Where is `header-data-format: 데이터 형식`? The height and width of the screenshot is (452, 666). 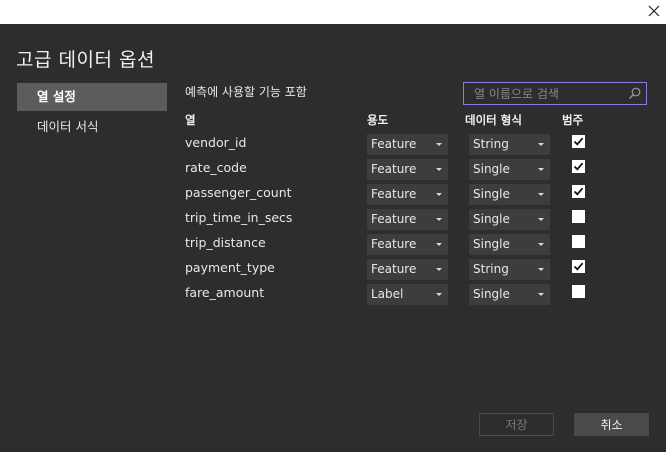 header-data-format: 데이터 형식 is located at coordinates (493, 120).